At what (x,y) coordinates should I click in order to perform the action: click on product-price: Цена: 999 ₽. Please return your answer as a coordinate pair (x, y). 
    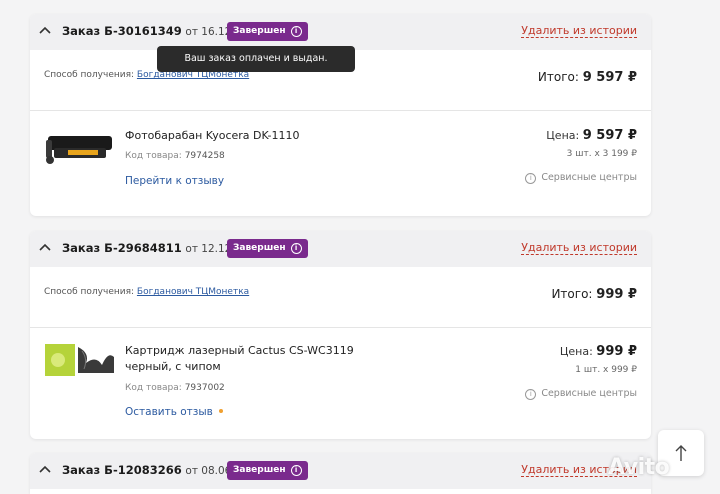
    Looking at the image, I should click on (598, 351).